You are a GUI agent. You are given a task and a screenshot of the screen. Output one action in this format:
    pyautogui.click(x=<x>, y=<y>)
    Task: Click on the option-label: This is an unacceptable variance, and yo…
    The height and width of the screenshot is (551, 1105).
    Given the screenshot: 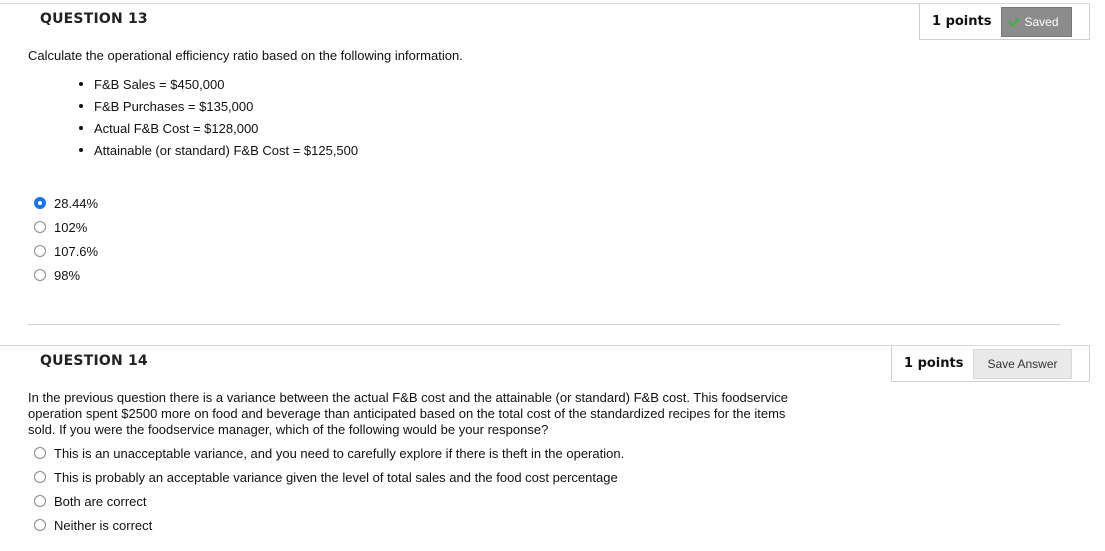 What is the action you would take?
    pyautogui.click(x=339, y=453)
    